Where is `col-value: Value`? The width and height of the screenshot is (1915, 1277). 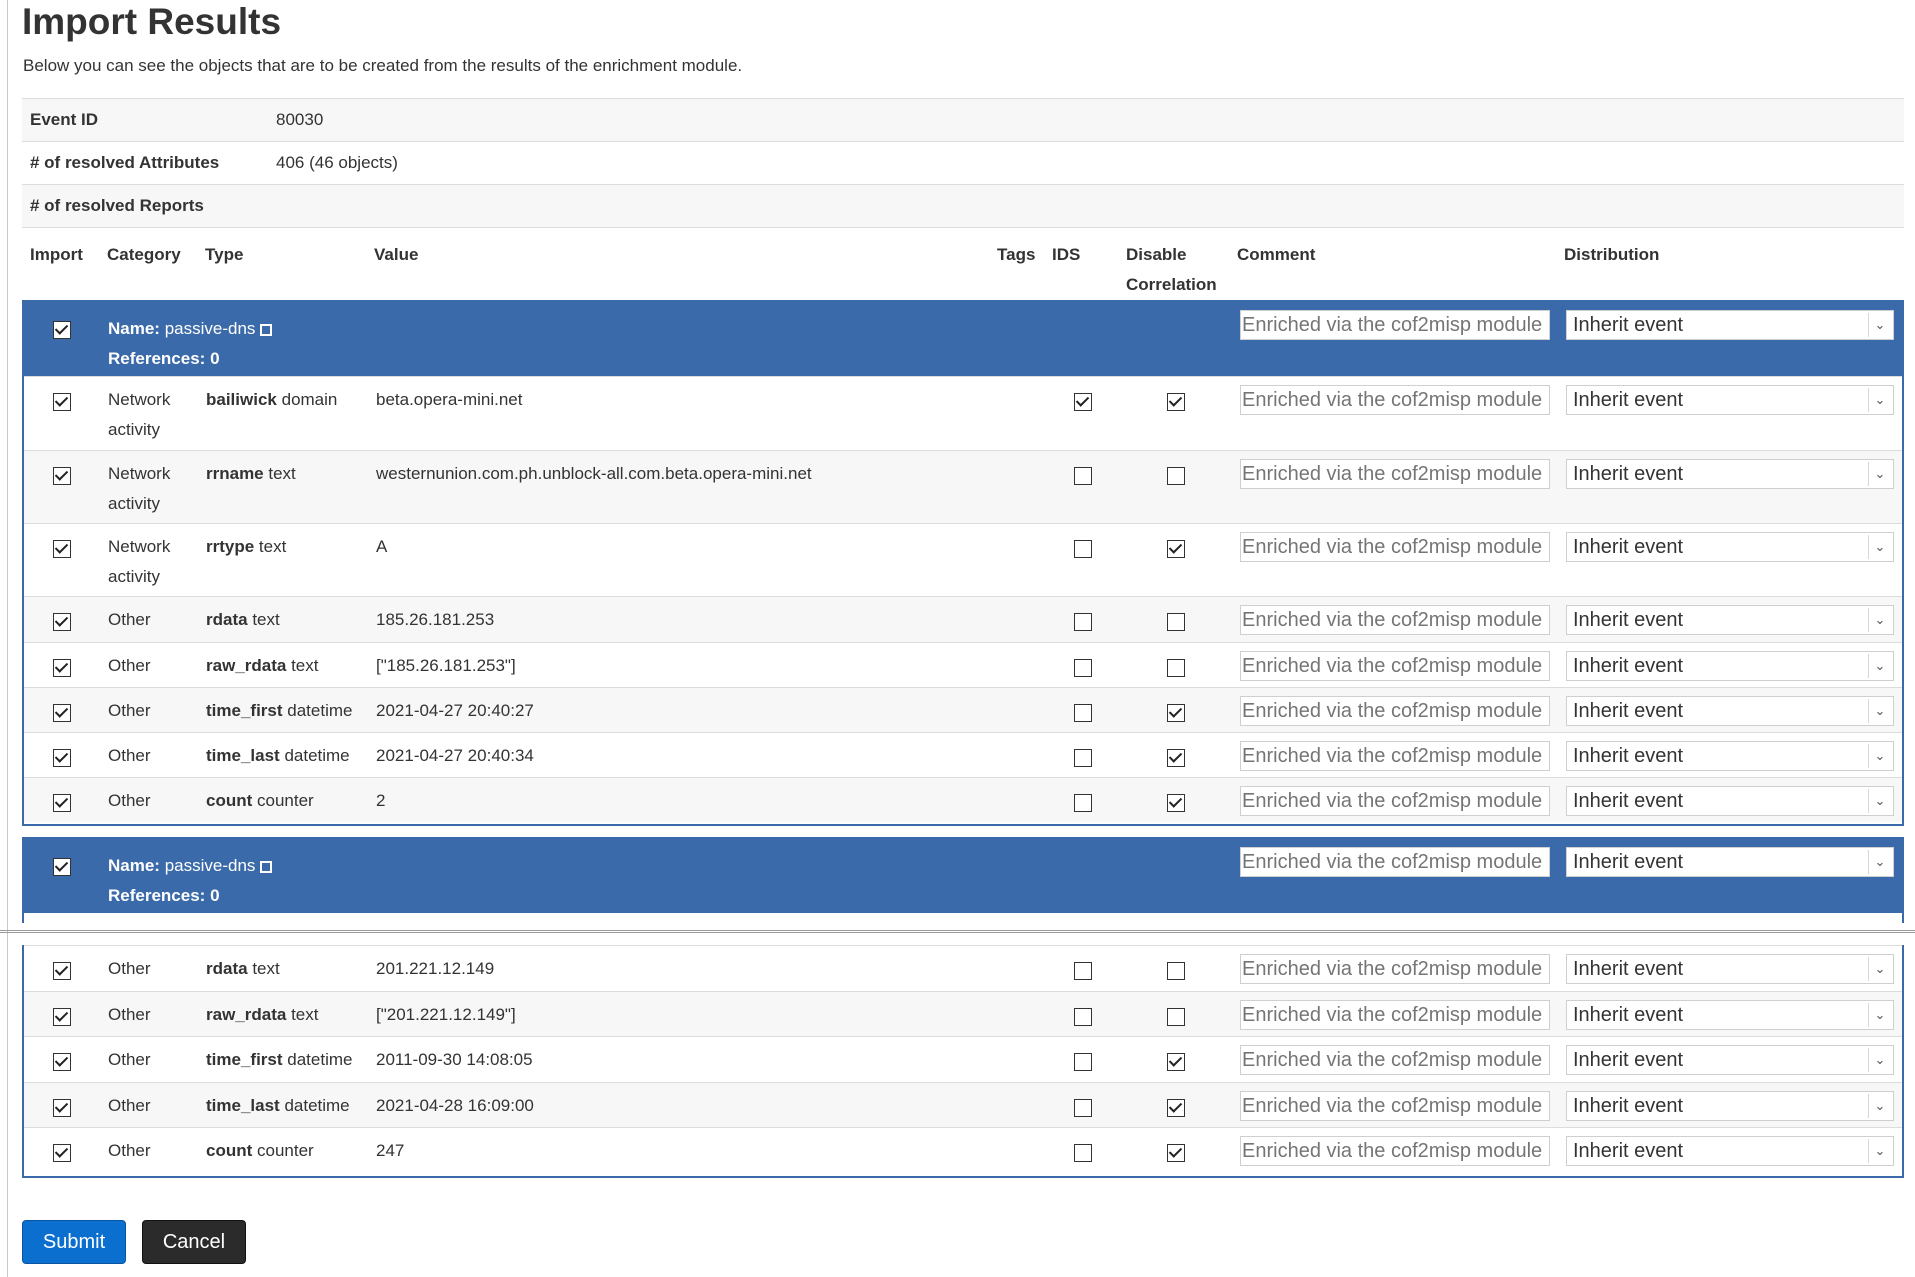
col-value: Value is located at coordinates (396, 255).